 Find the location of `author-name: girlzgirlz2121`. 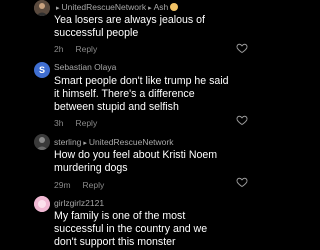

author-name: girlzgirlz2121 is located at coordinates (79, 203).